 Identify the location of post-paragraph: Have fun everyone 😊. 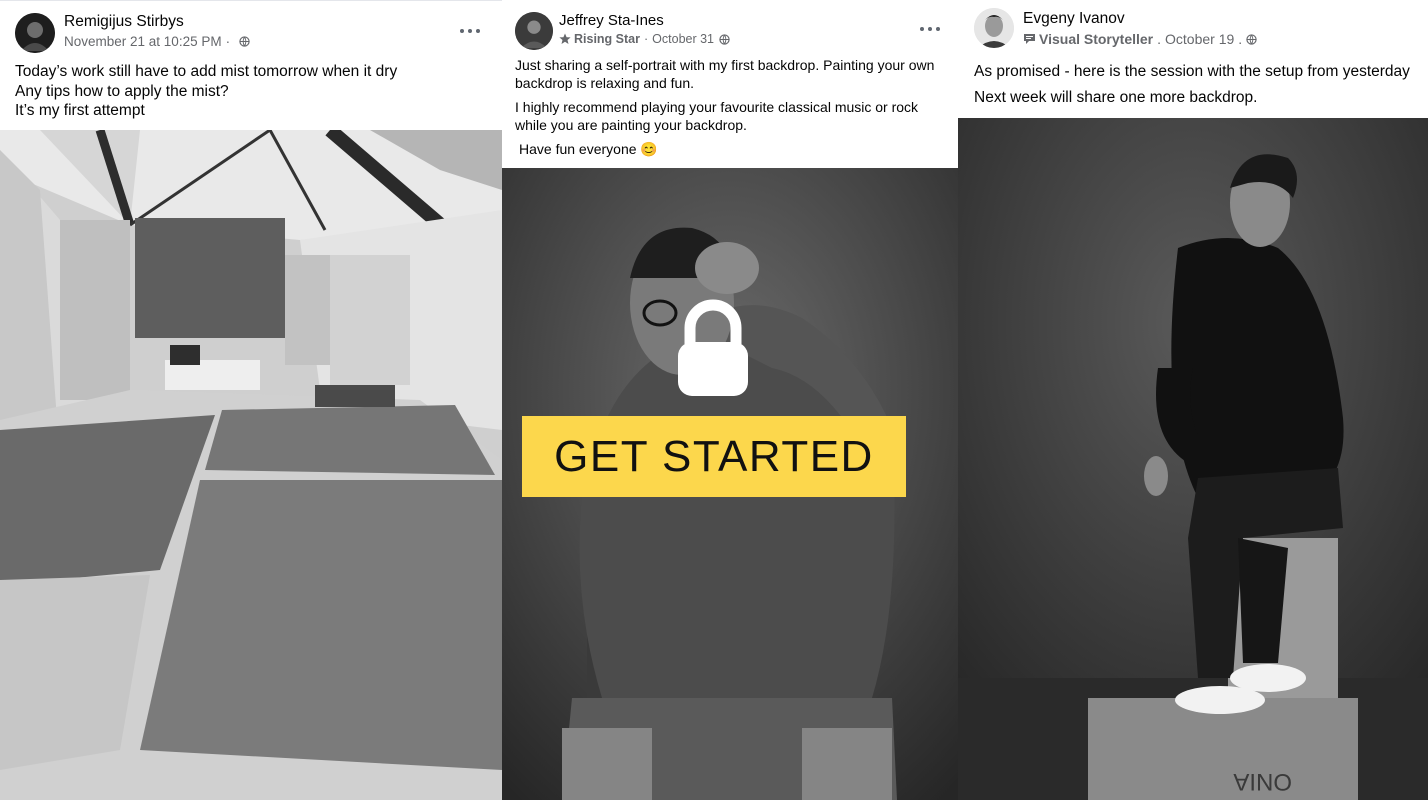
(588, 149).